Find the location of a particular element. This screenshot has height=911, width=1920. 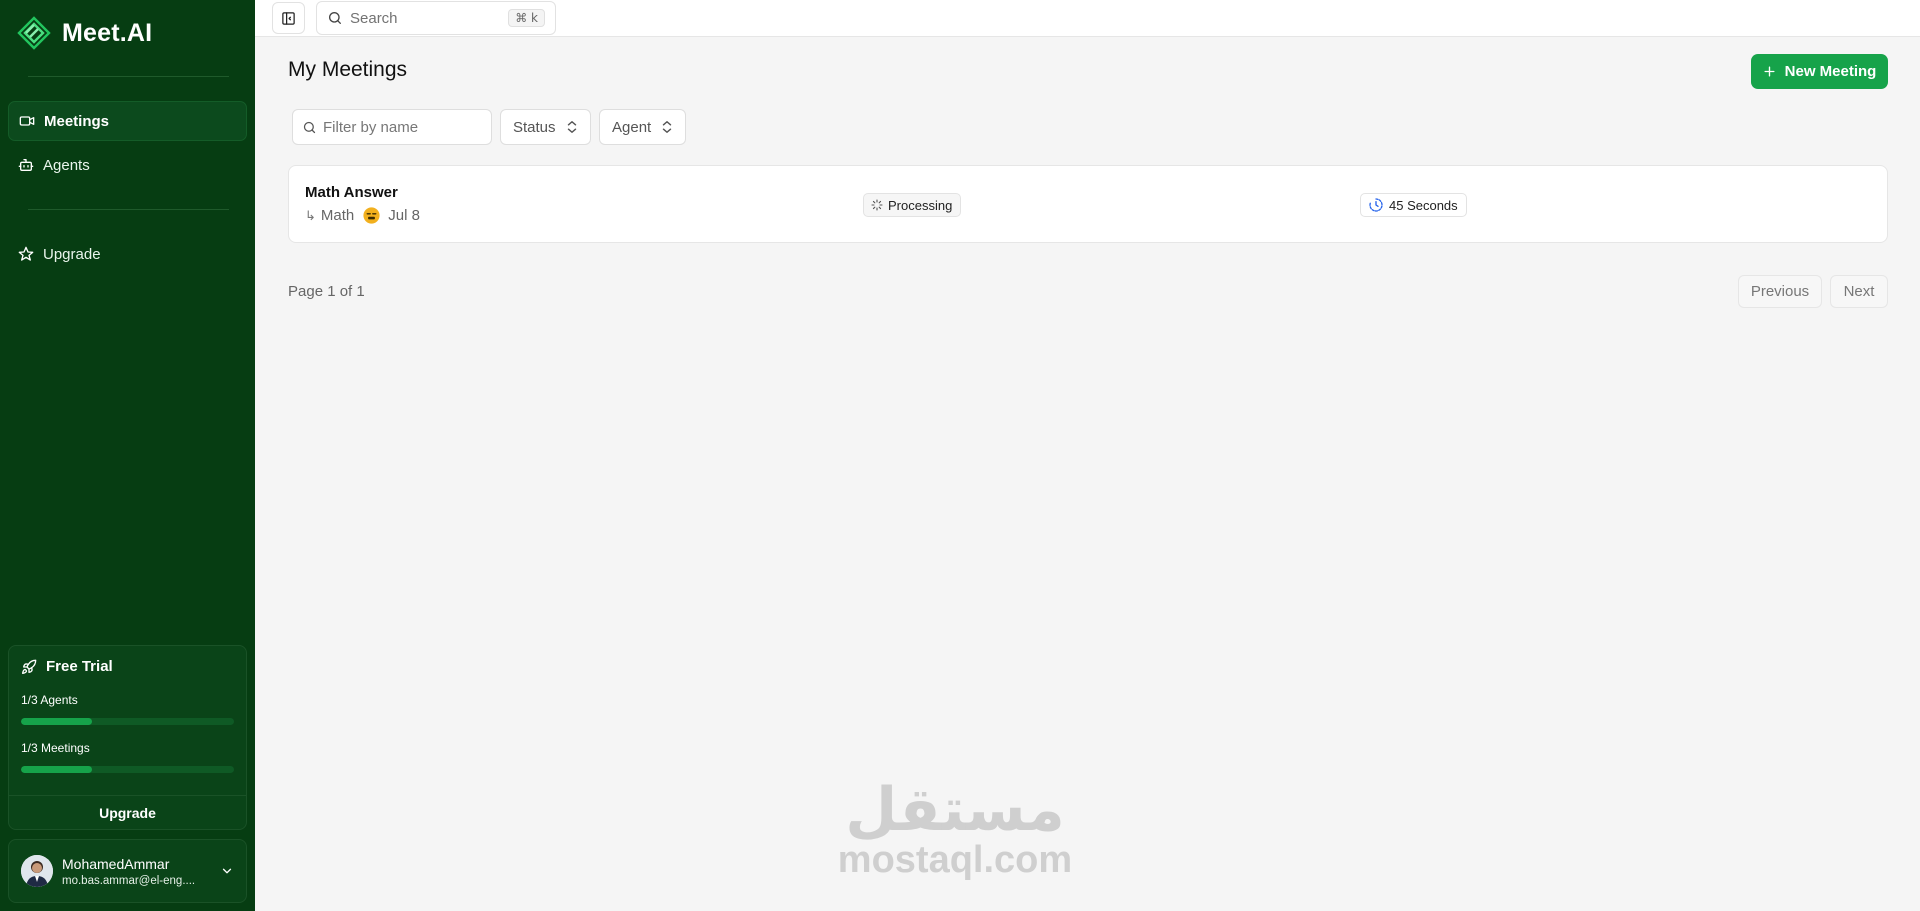

meeting-date: Jul 8 is located at coordinates (404, 215).